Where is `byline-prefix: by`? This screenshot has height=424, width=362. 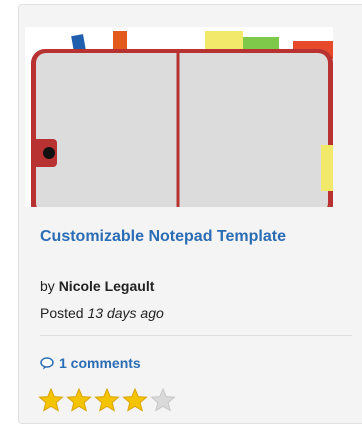 byline-prefix: by is located at coordinates (47, 286).